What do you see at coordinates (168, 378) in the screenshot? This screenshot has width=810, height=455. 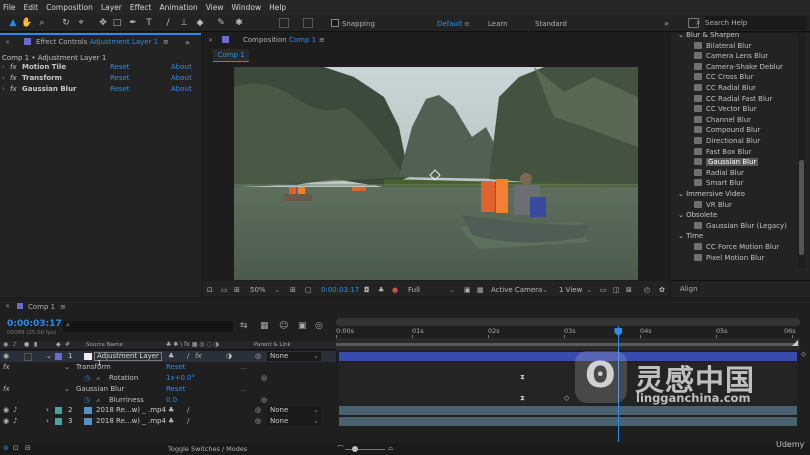 I see `rotation-property-row: ◷ ⩘ Rotation 1x+0.0° ◎` at bounding box center [168, 378].